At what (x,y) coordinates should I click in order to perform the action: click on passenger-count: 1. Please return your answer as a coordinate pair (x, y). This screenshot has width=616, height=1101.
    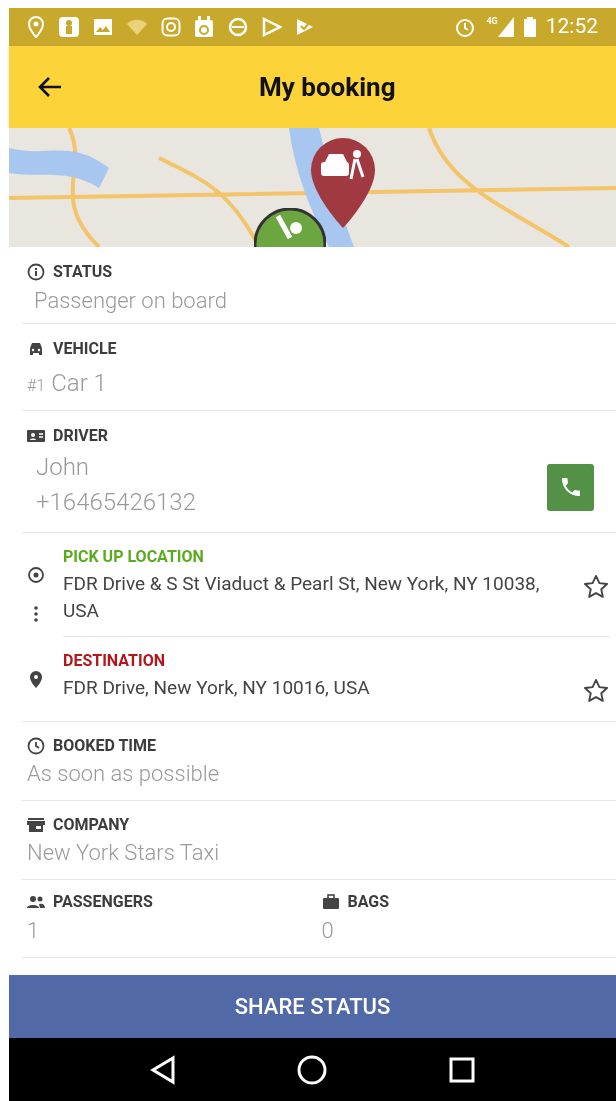
    Looking at the image, I should click on (34, 931).